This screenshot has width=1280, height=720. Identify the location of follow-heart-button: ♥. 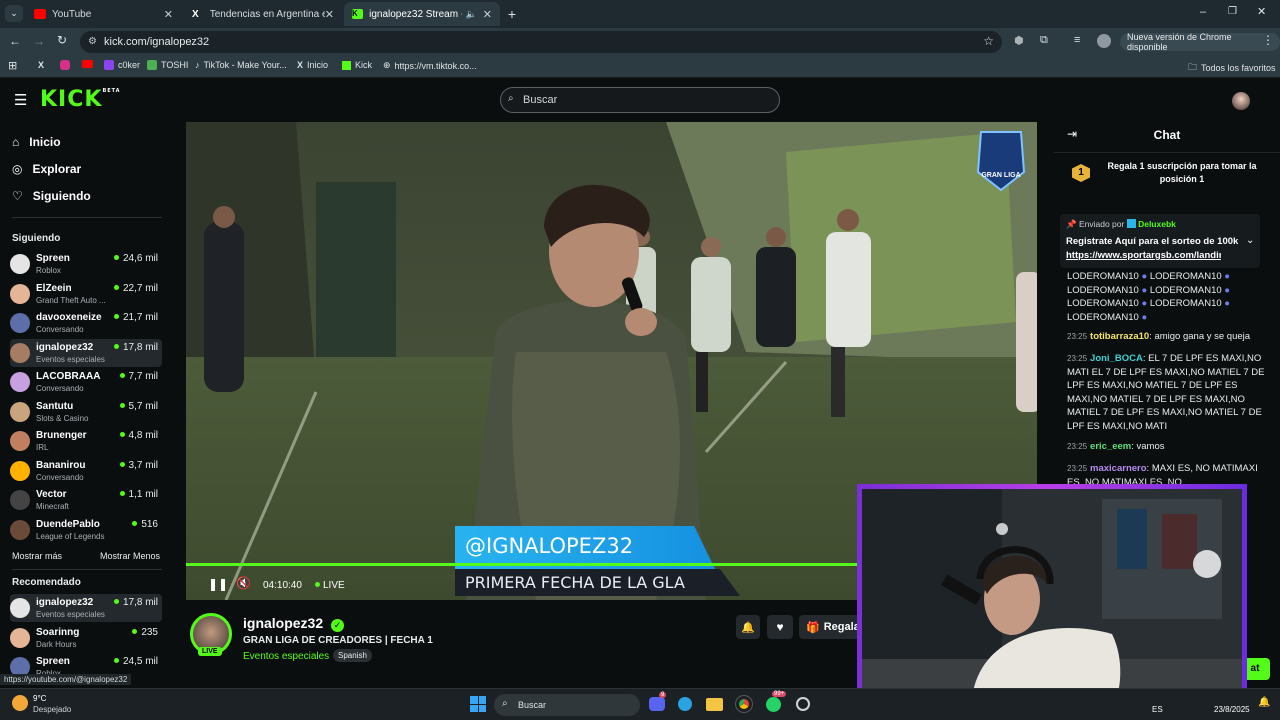
(780, 627).